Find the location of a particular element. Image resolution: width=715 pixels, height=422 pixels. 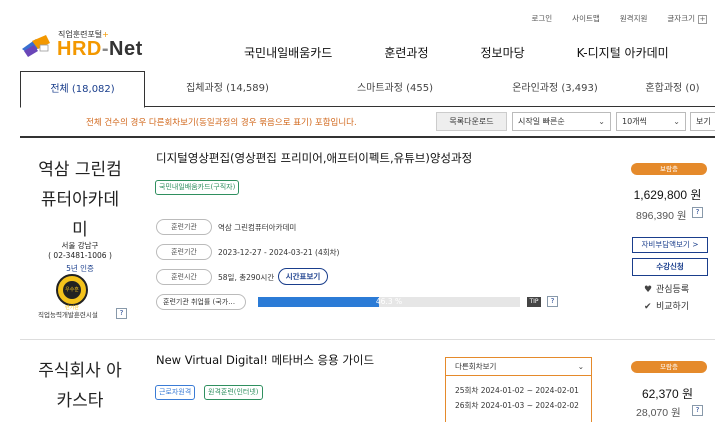

view-button: 보기 is located at coordinates (702, 121).